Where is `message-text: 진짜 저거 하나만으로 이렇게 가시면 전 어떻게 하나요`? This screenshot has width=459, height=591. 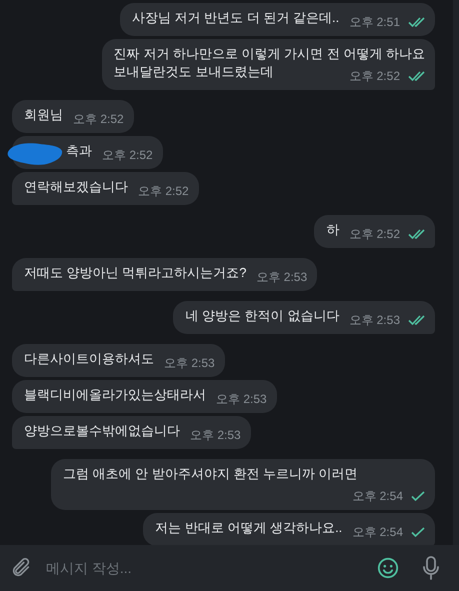
message-text: 진짜 저거 하나만으로 이렇게 가시면 전 어떻게 하나요 is located at coordinates (269, 54).